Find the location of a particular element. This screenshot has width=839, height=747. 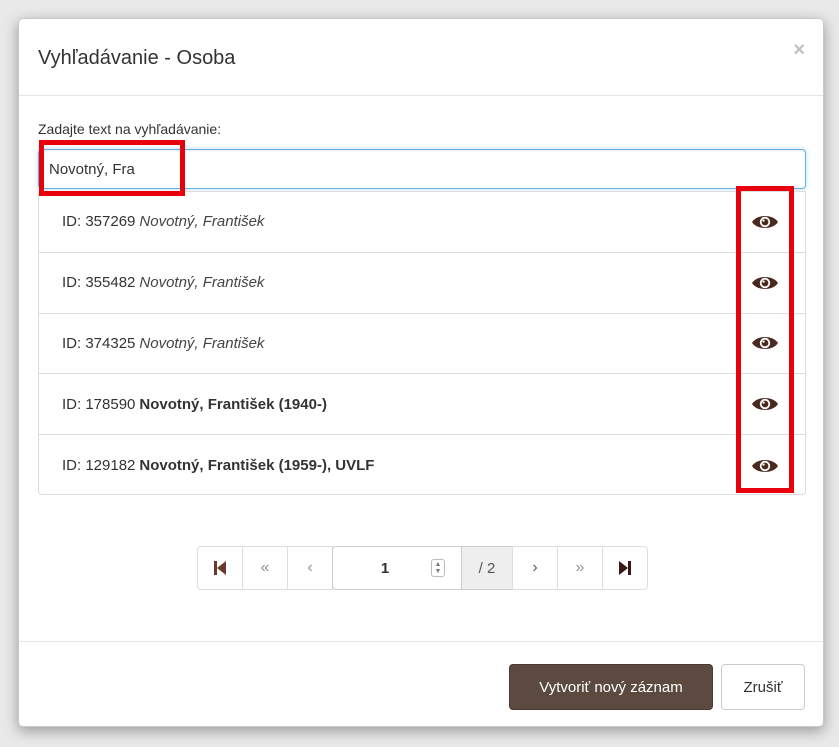

result-id: ID: 357269 is located at coordinates (99, 222).